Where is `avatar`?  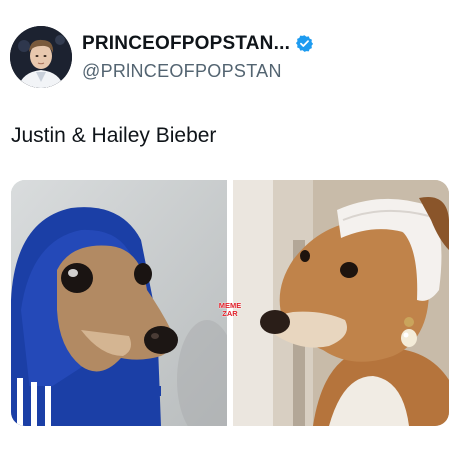 avatar is located at coordinates (41, 57).